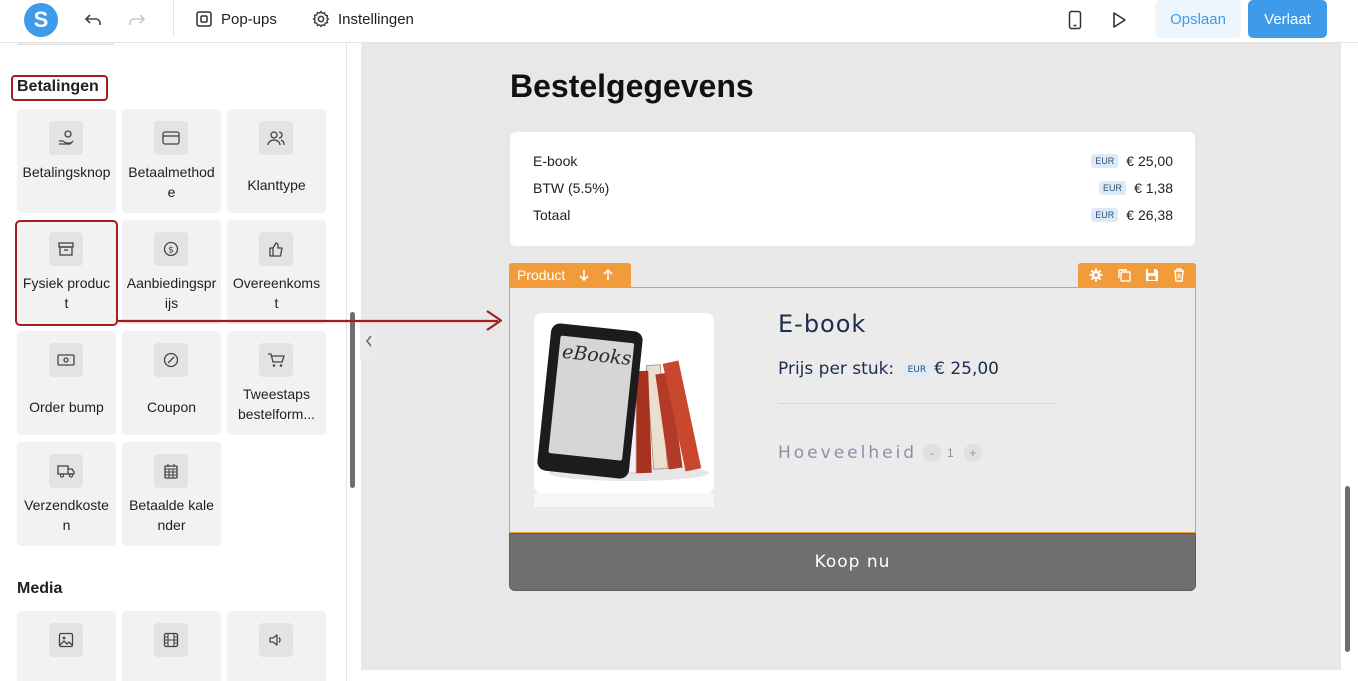  I want to click on settings-label: Instellingen, so click(376, 19).